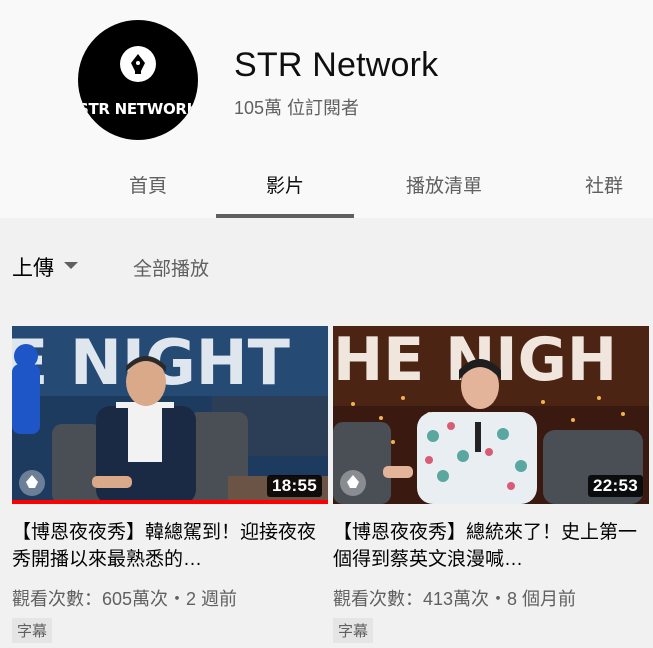  Describe the element at coordinates (455, 599) in the screenshot. I see `video-meta: 觀看次數：413萬次・8 個月前` at that location.